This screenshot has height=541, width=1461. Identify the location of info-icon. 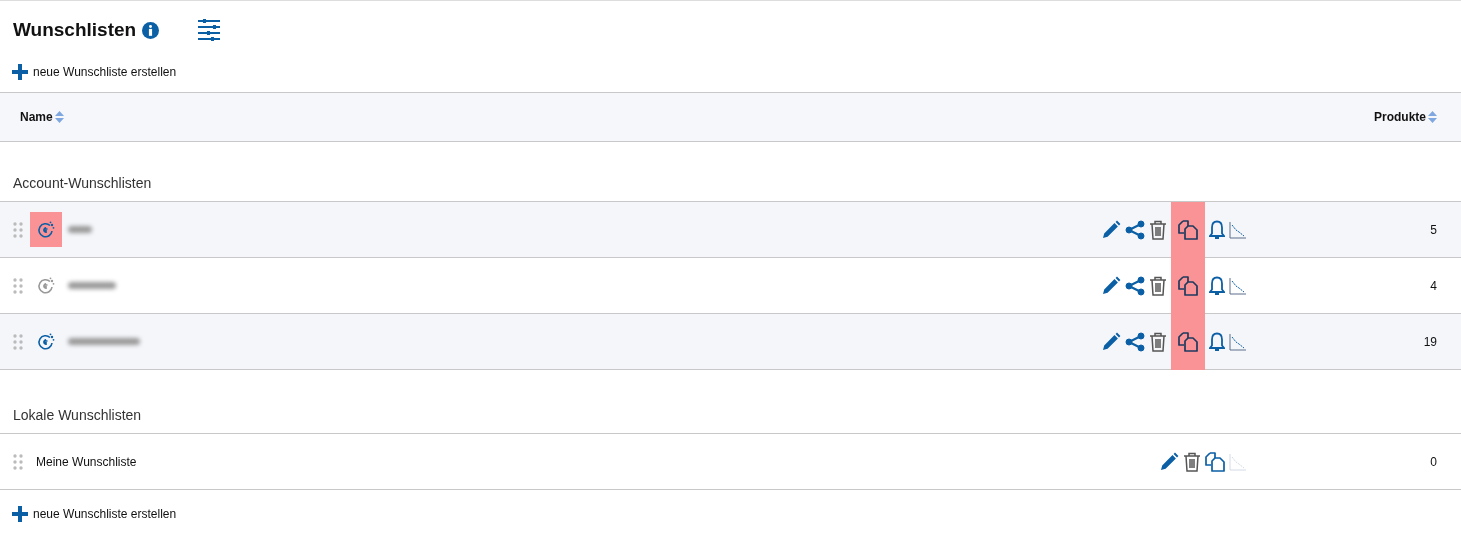
(151, 30).